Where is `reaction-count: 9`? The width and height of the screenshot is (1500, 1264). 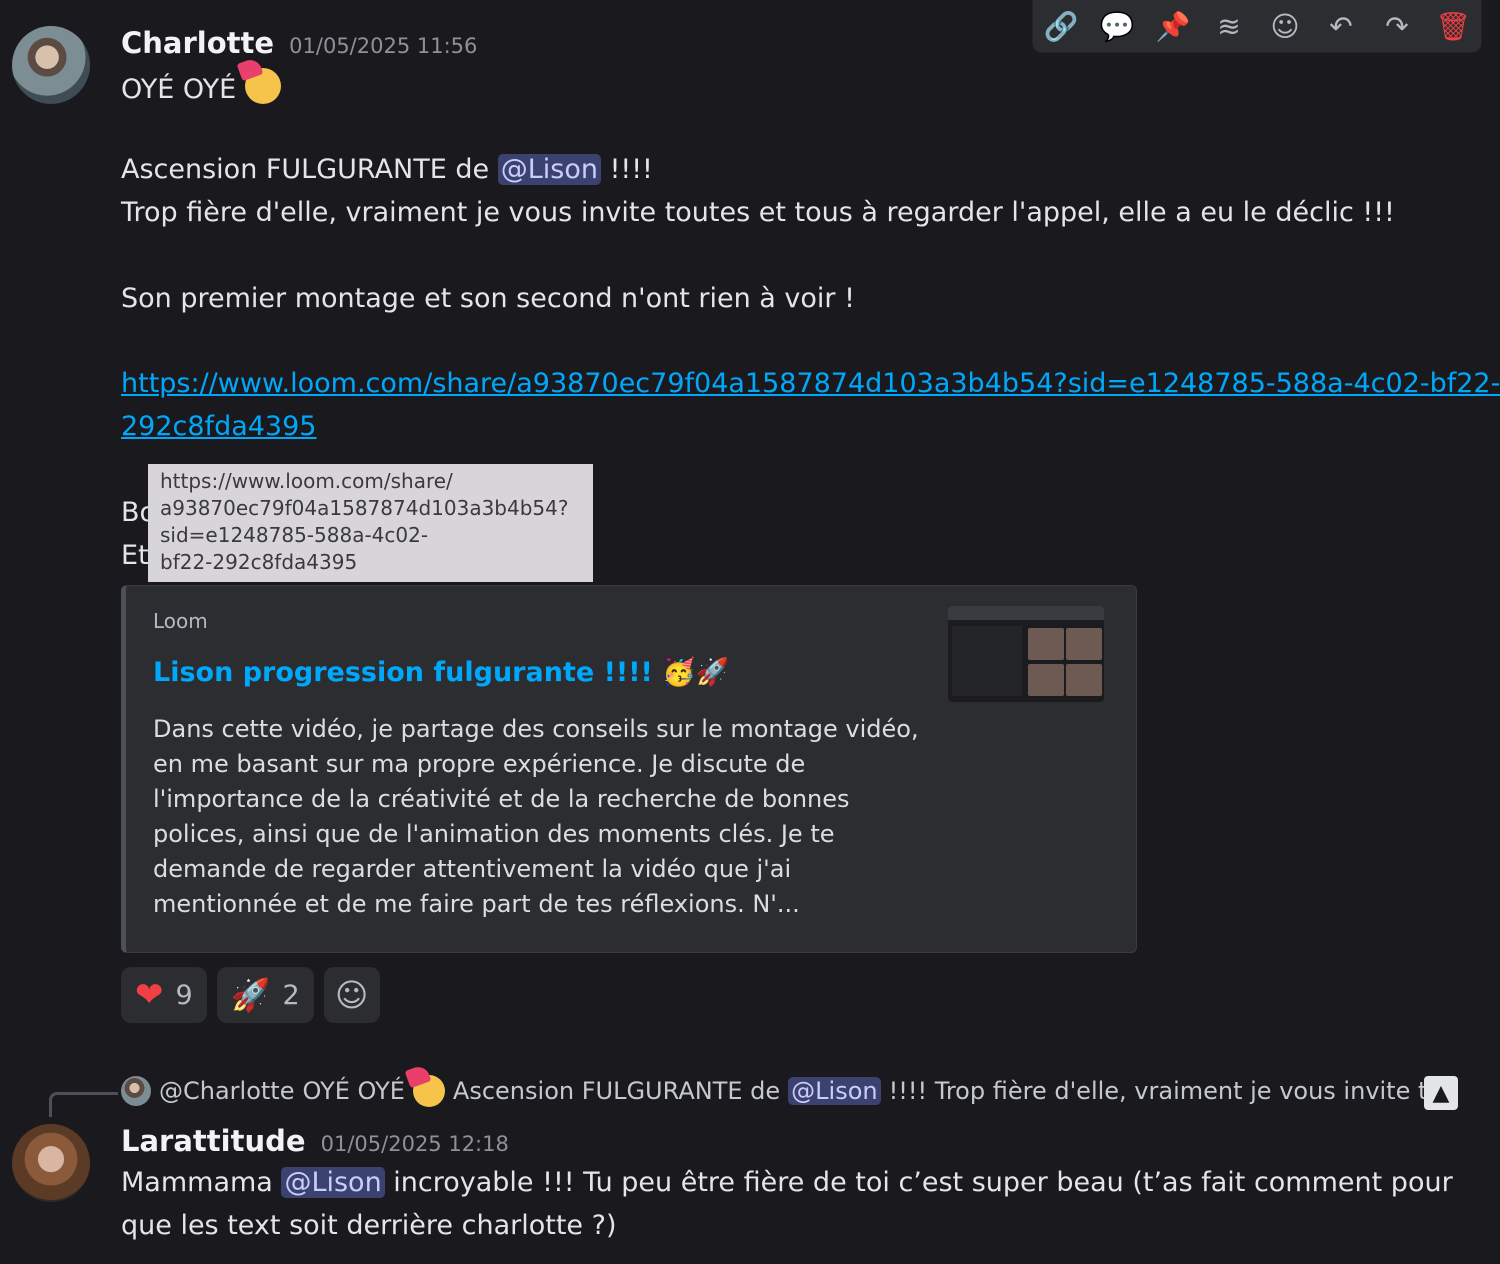 reaction-count: 9 is located at coordinates (184, 995).